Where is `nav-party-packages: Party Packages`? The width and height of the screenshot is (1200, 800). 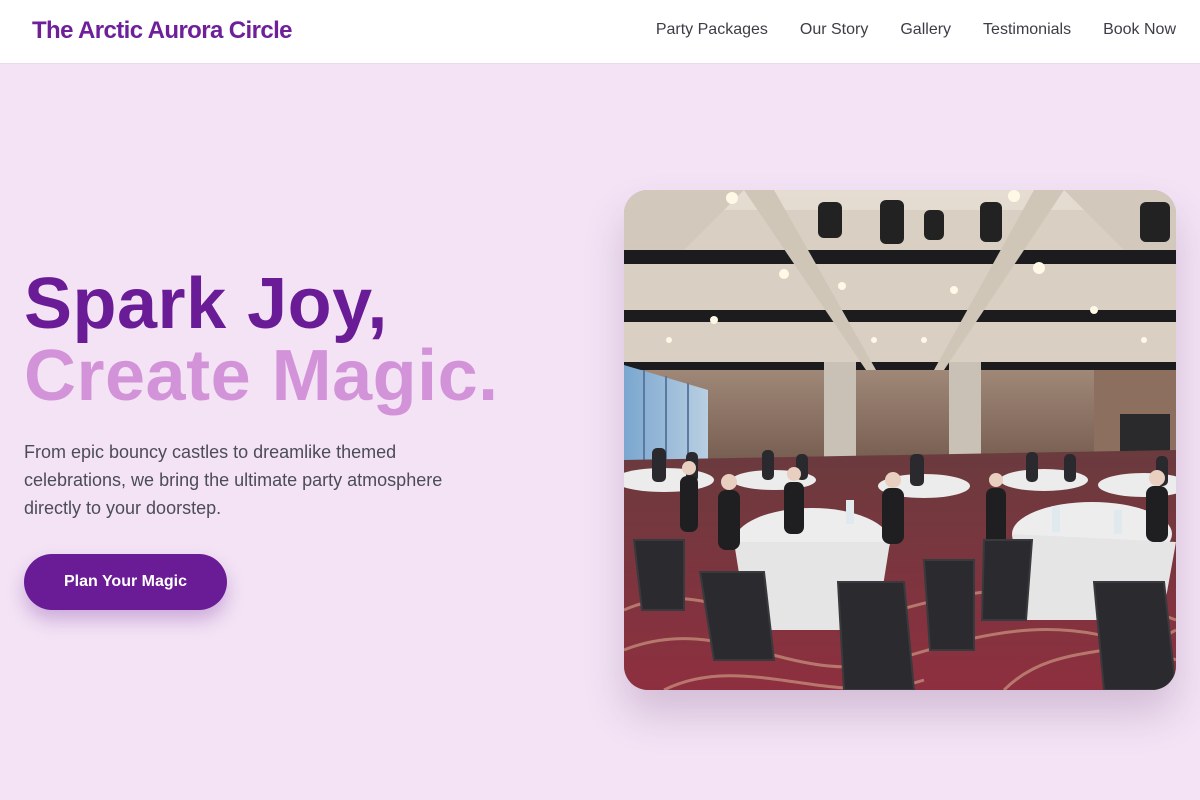
nav-party-packages: Party Packages is located at coordinates (712, 30).